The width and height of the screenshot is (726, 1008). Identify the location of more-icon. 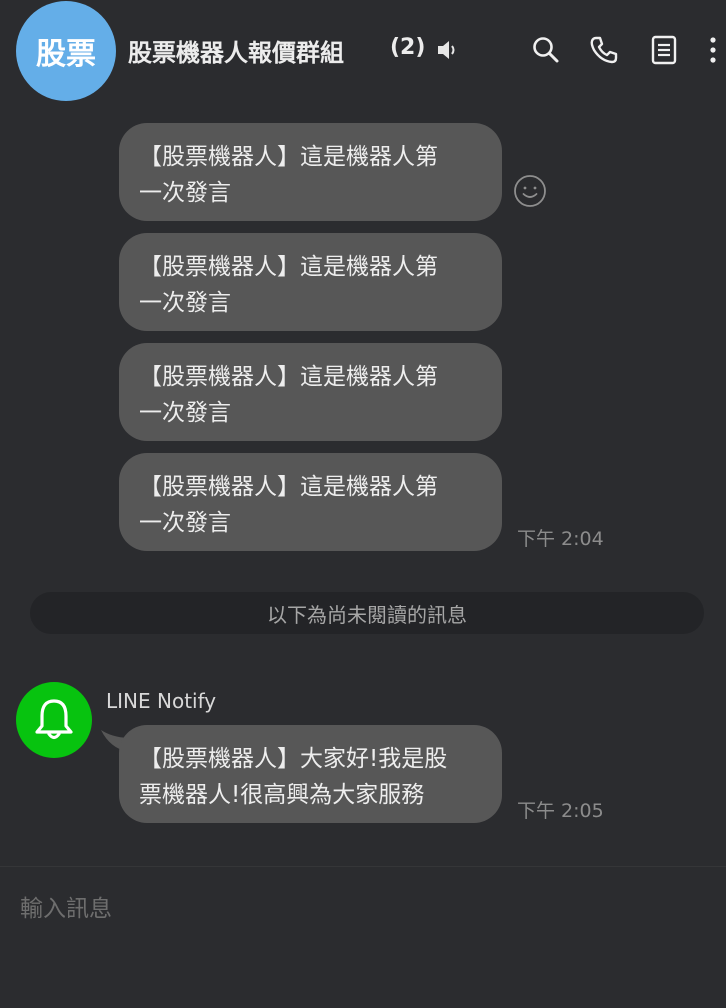
(713, 50).